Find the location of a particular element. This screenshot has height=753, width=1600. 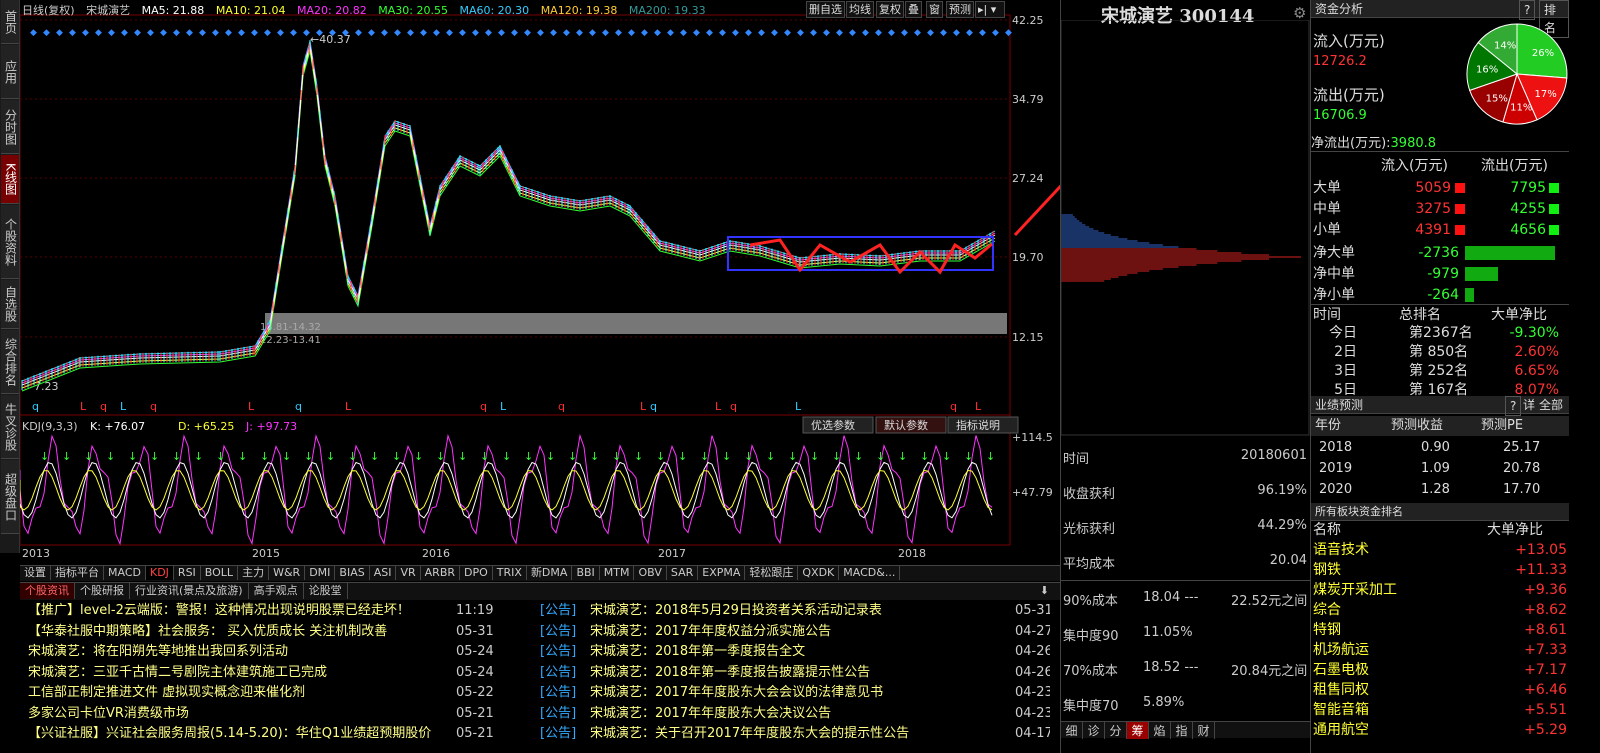

toolbar-btn-0: 删自选 is located at coordinates (825, 9).